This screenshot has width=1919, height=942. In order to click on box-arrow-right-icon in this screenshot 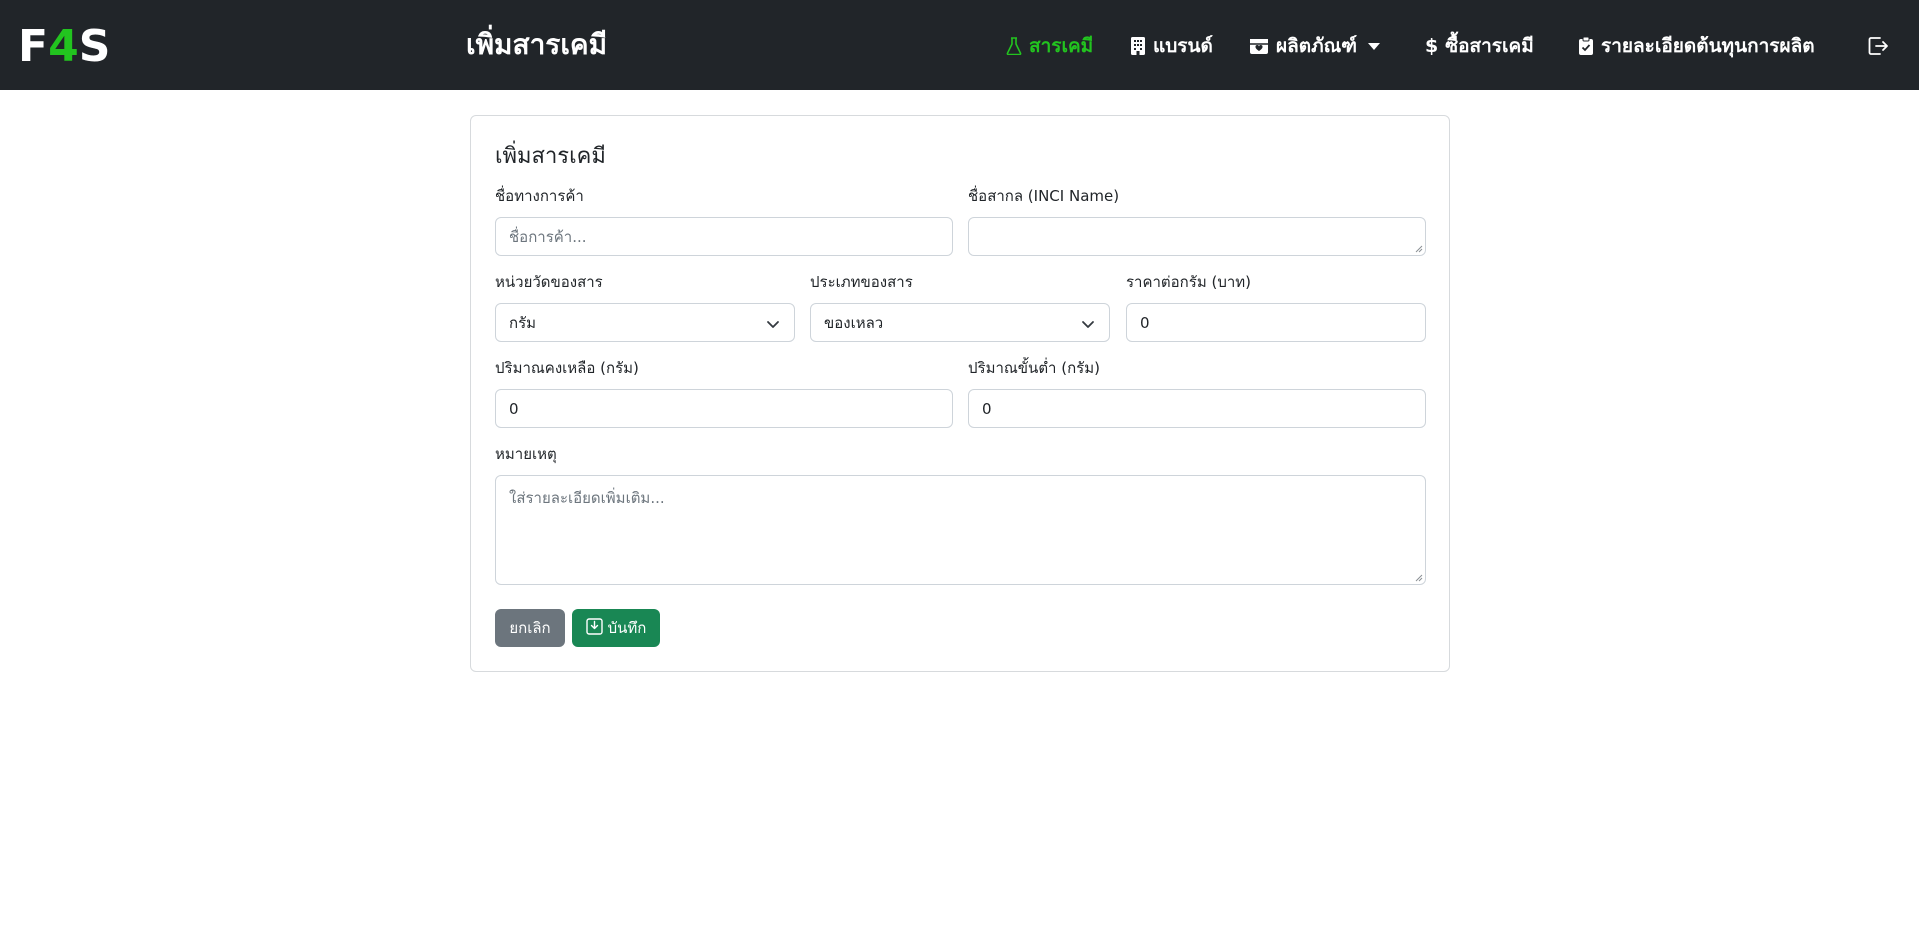, I will do `click(1878, 49)`.